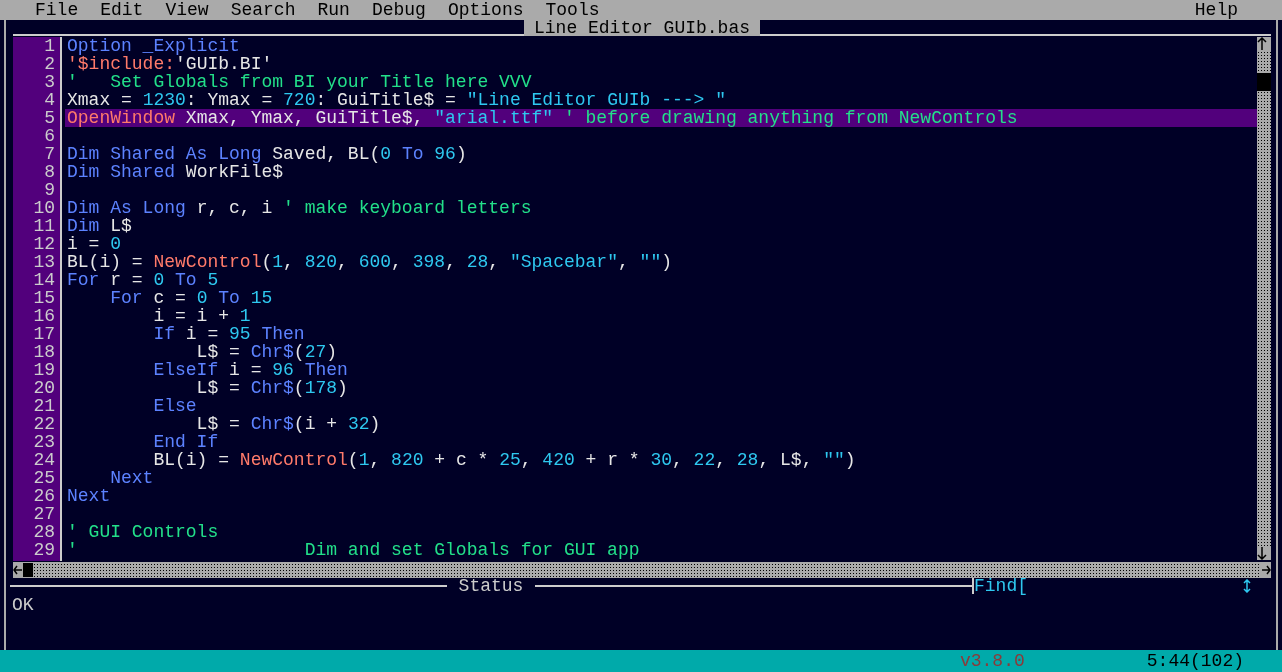 Image resolution: width=1282 pixels, height=672 pixels. I want to click on code-line: Option _Explicit, so click(153, 46).